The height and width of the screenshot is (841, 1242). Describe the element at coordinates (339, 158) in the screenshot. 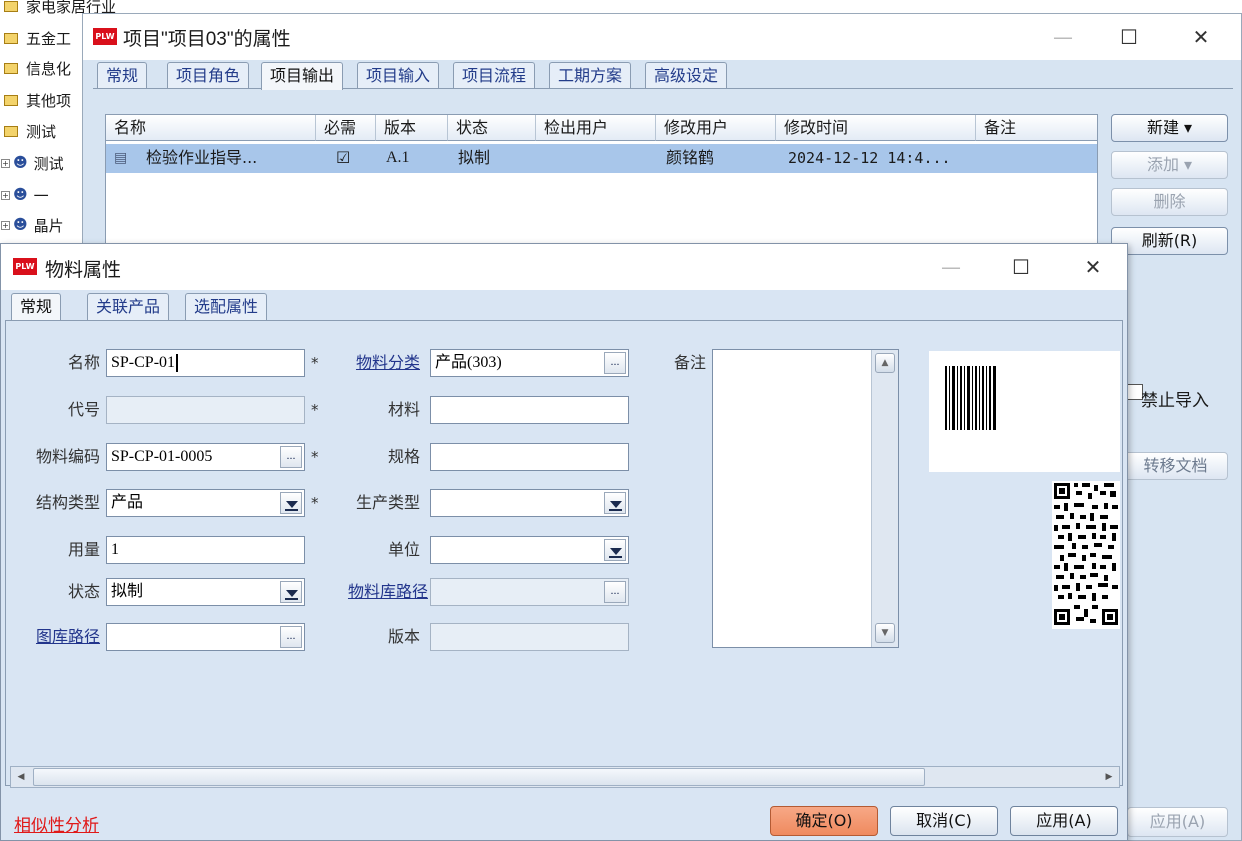

I see `row-required-checkbox: ☑` at that location.